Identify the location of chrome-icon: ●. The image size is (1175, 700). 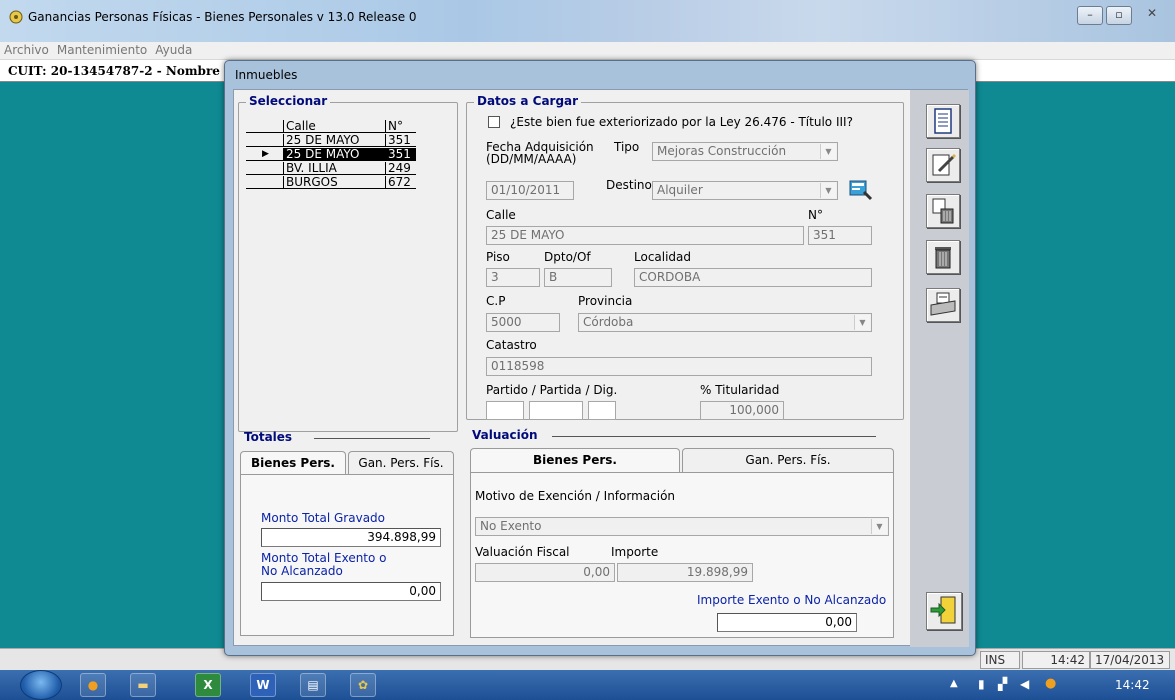
(93, 685).